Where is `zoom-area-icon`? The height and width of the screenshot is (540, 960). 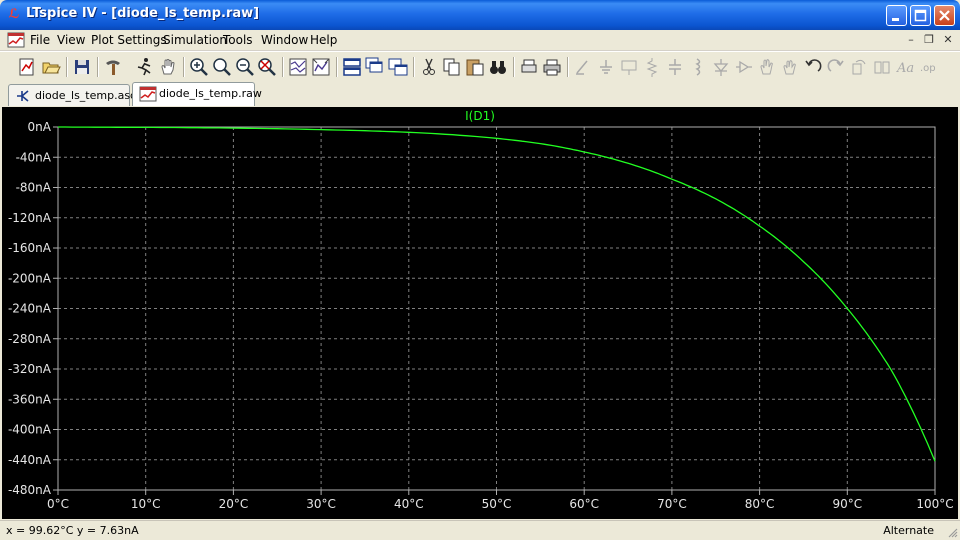
zoom-area-icon is located at coordinates (222, 67).